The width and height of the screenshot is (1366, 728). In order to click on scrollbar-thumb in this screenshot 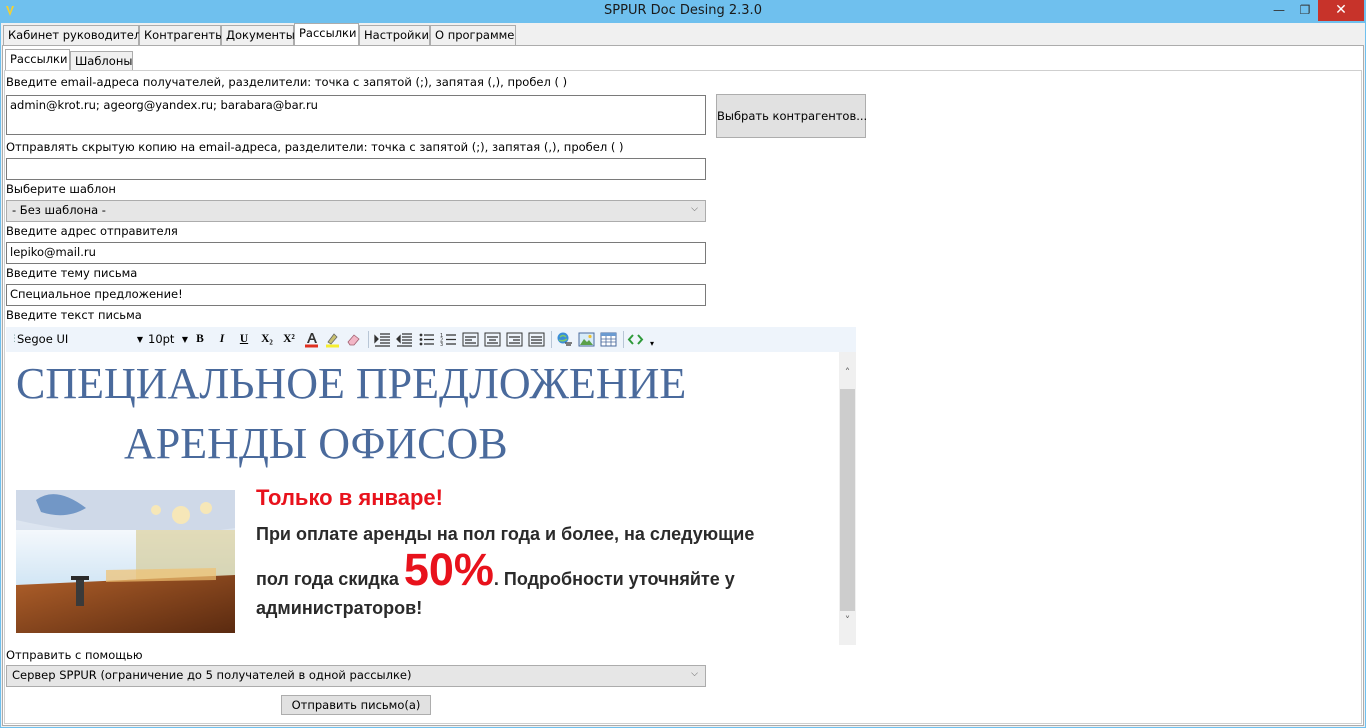, I will do `click(847, 500)`.